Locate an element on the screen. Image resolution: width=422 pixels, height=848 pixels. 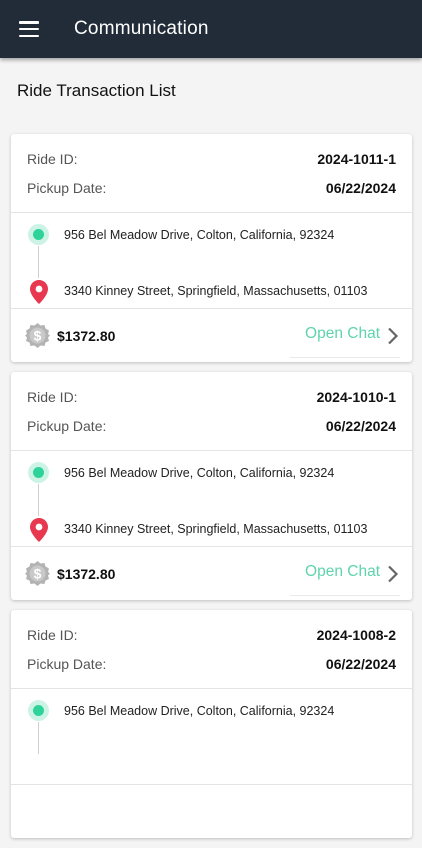
ride-id-row: Ride ID: 2024-1010-1 is located at coordinates (211, 396).